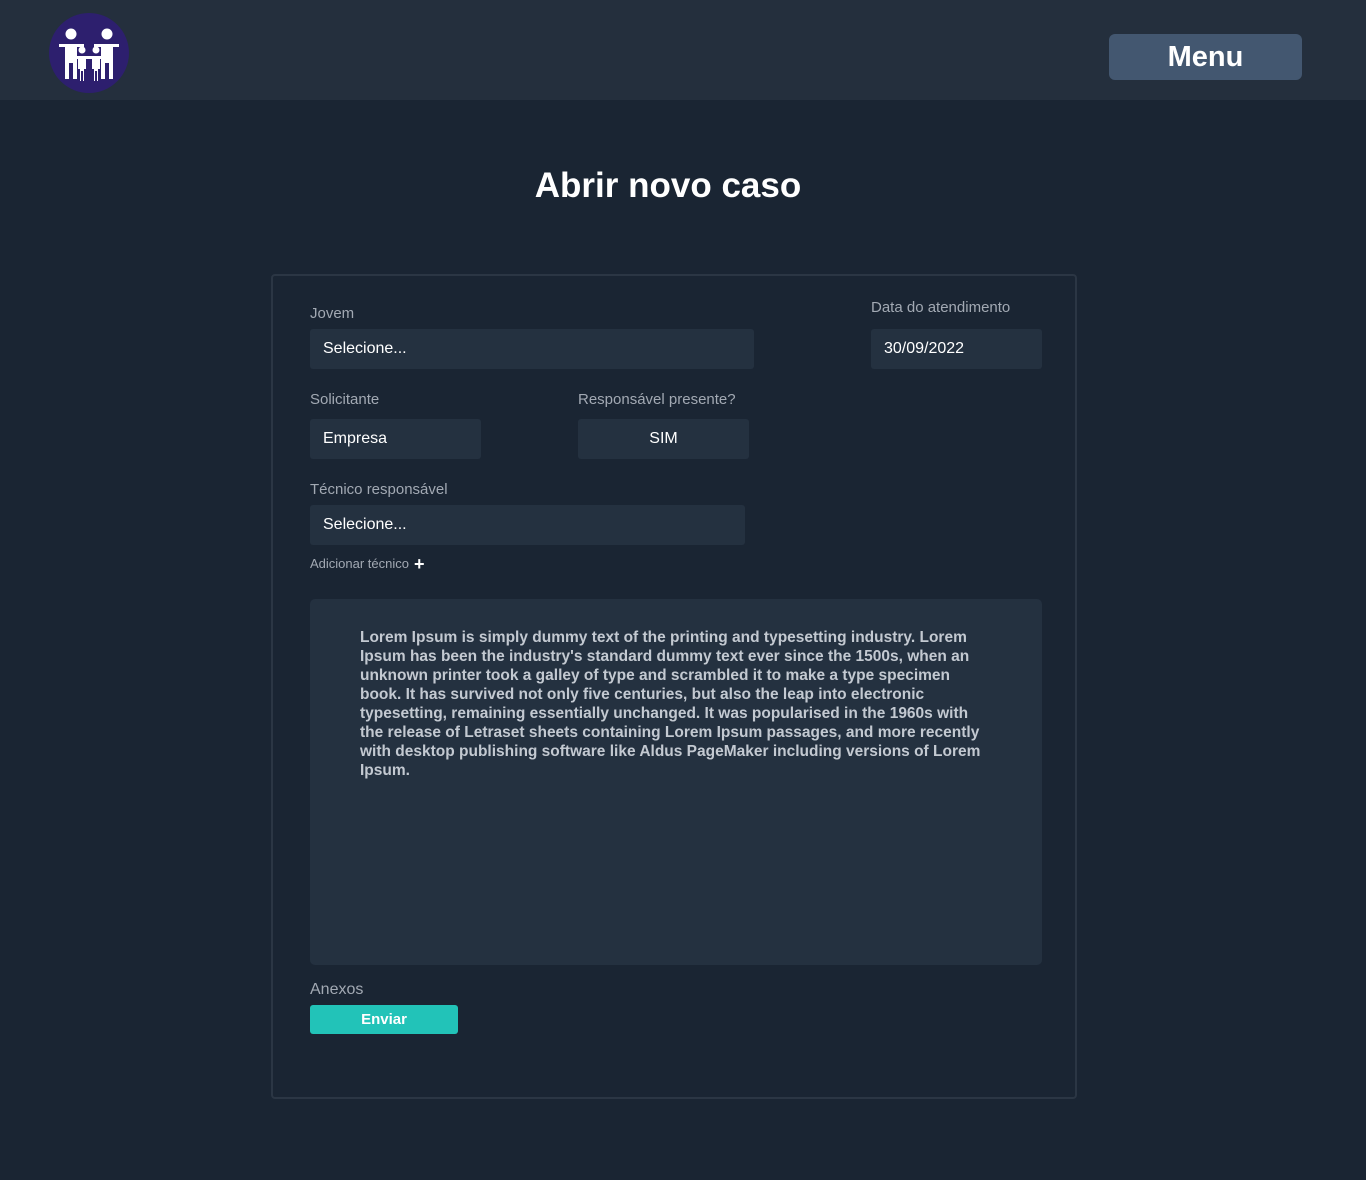 The width and height of the screenshot is (1366, 1180). I want to click on responsavel-presente-select: SIM, so click(663, 439).